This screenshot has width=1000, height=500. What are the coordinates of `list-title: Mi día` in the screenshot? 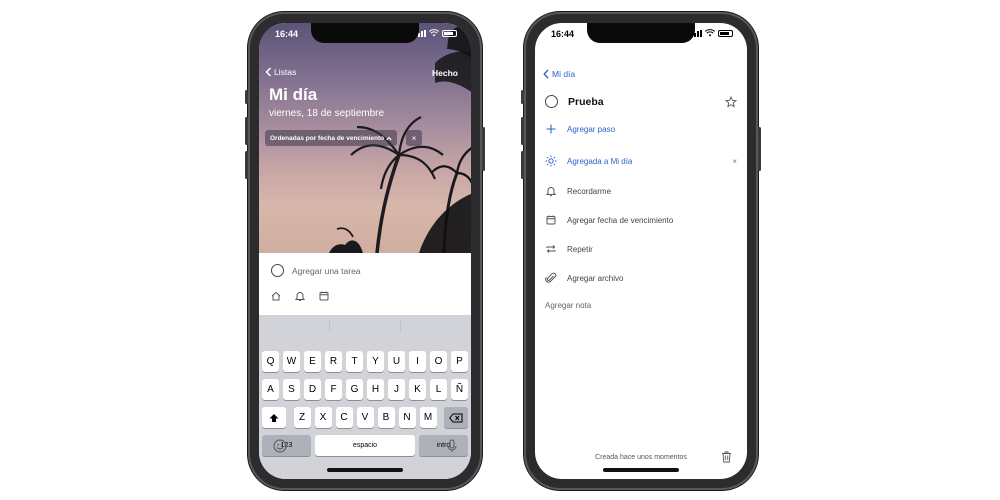 It's located at (293, 94).